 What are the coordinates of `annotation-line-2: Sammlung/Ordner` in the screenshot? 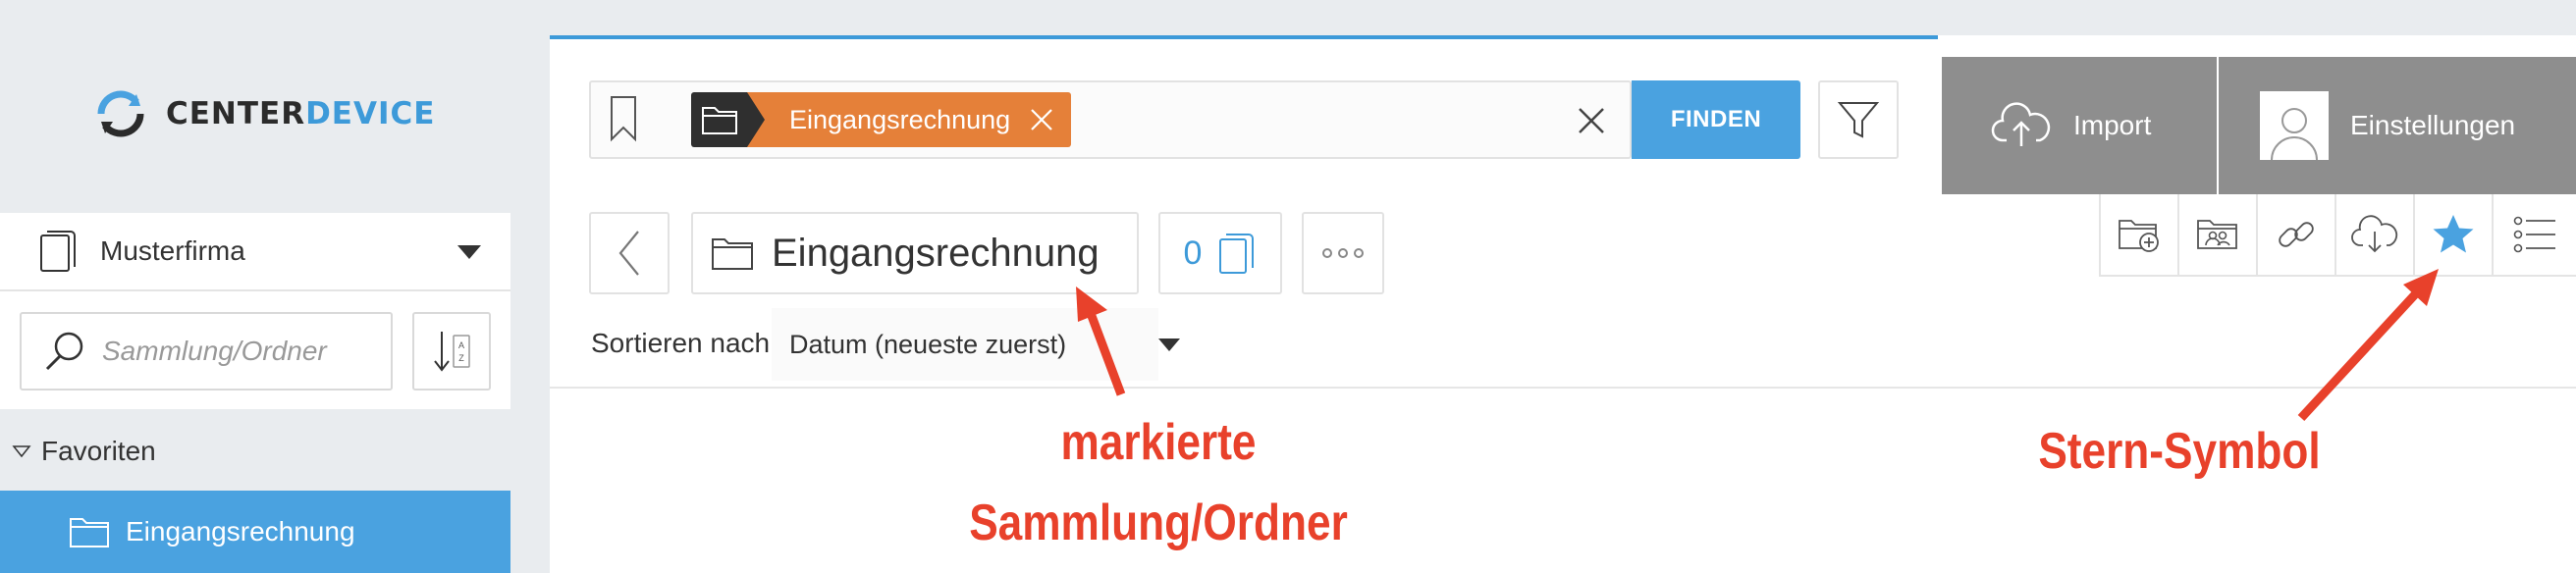 It's located at (1158, 523).